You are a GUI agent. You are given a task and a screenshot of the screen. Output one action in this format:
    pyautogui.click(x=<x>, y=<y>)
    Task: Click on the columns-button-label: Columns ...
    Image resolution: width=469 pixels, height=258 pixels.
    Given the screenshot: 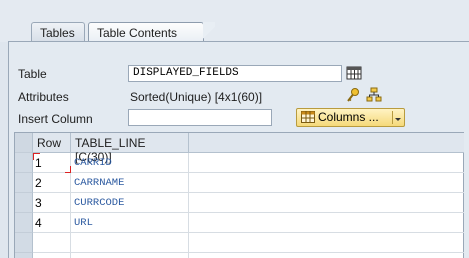 What is the action you would take?
    pyautogui.click(x=348, y=117)
    